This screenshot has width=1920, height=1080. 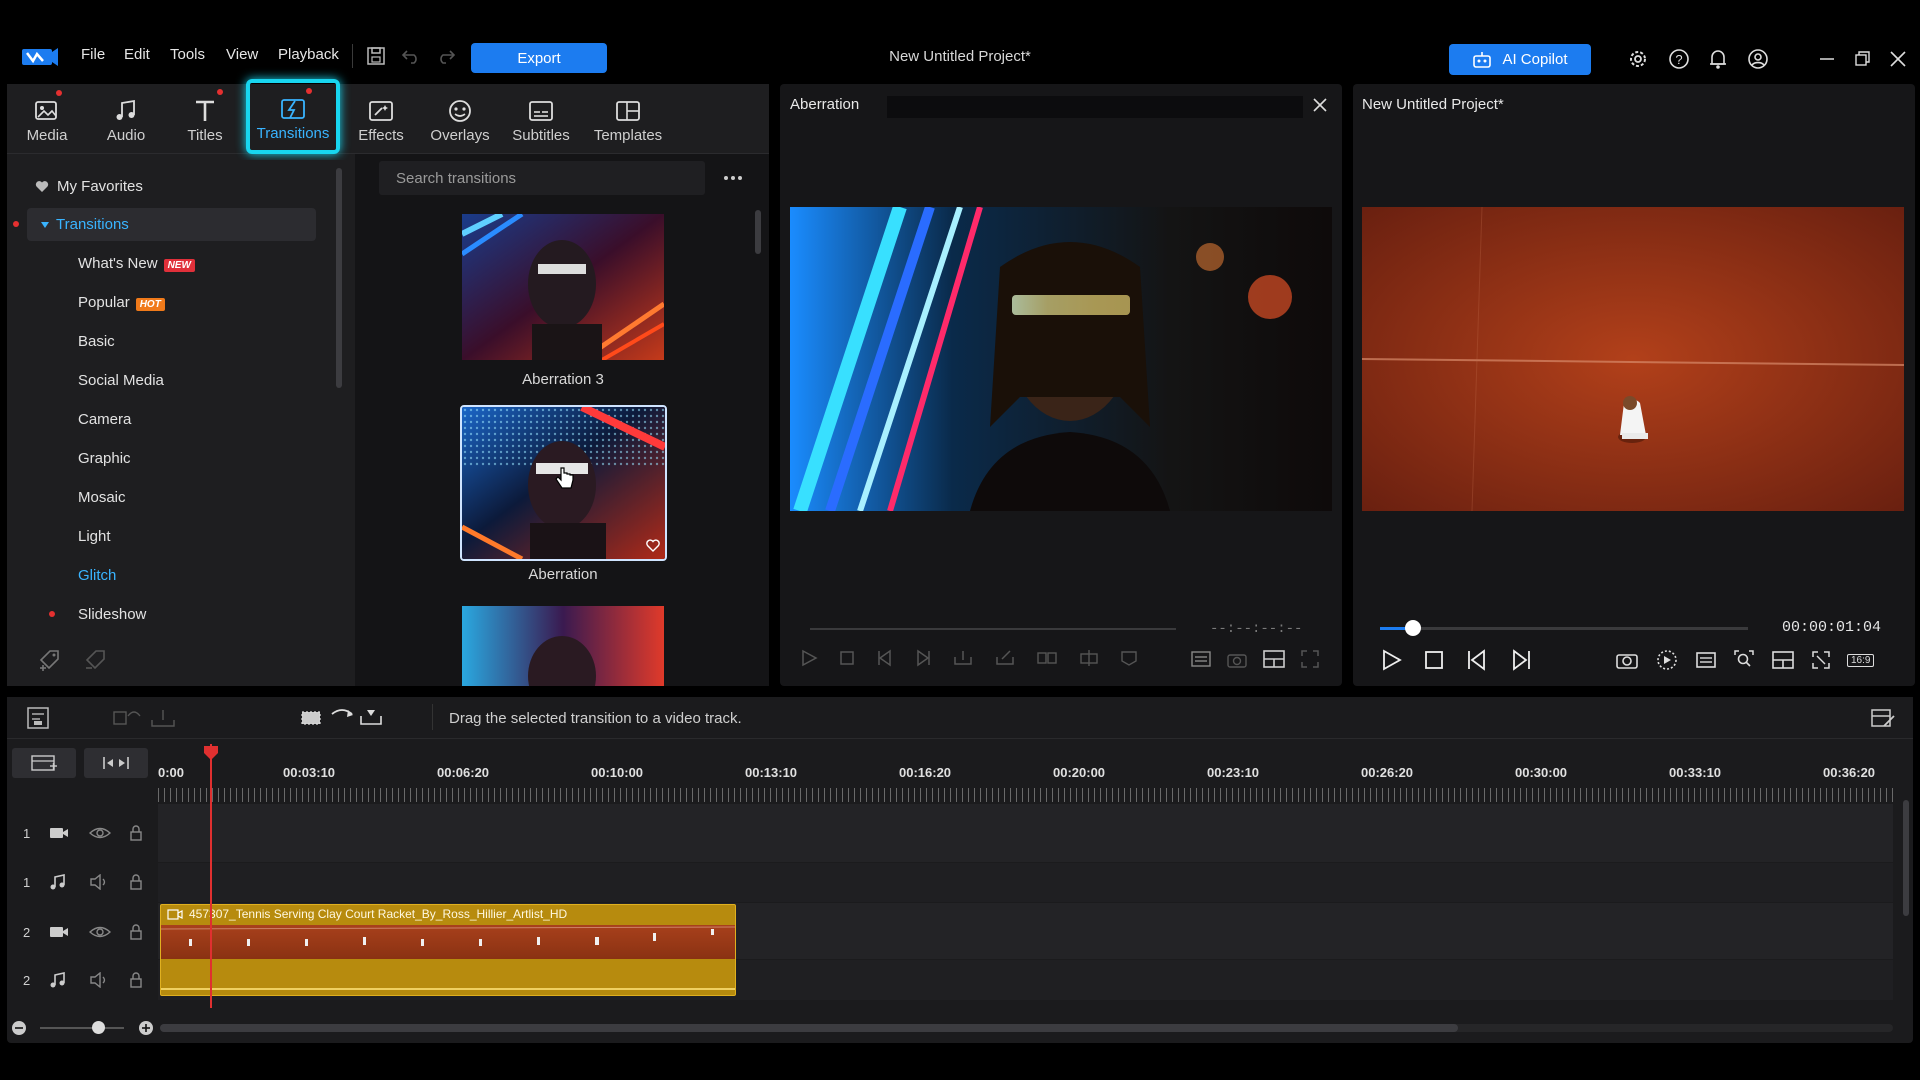 I want to click on zoom-slider, so click(x=82, y=1028).